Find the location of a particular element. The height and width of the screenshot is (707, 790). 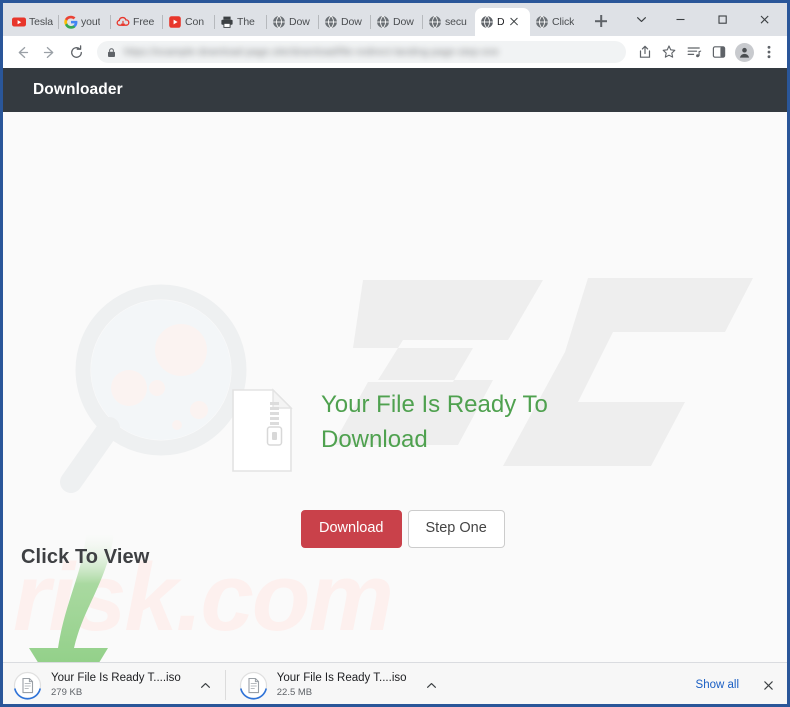

download-file-size: 22.5 MB is located at coordinates (294, 692).